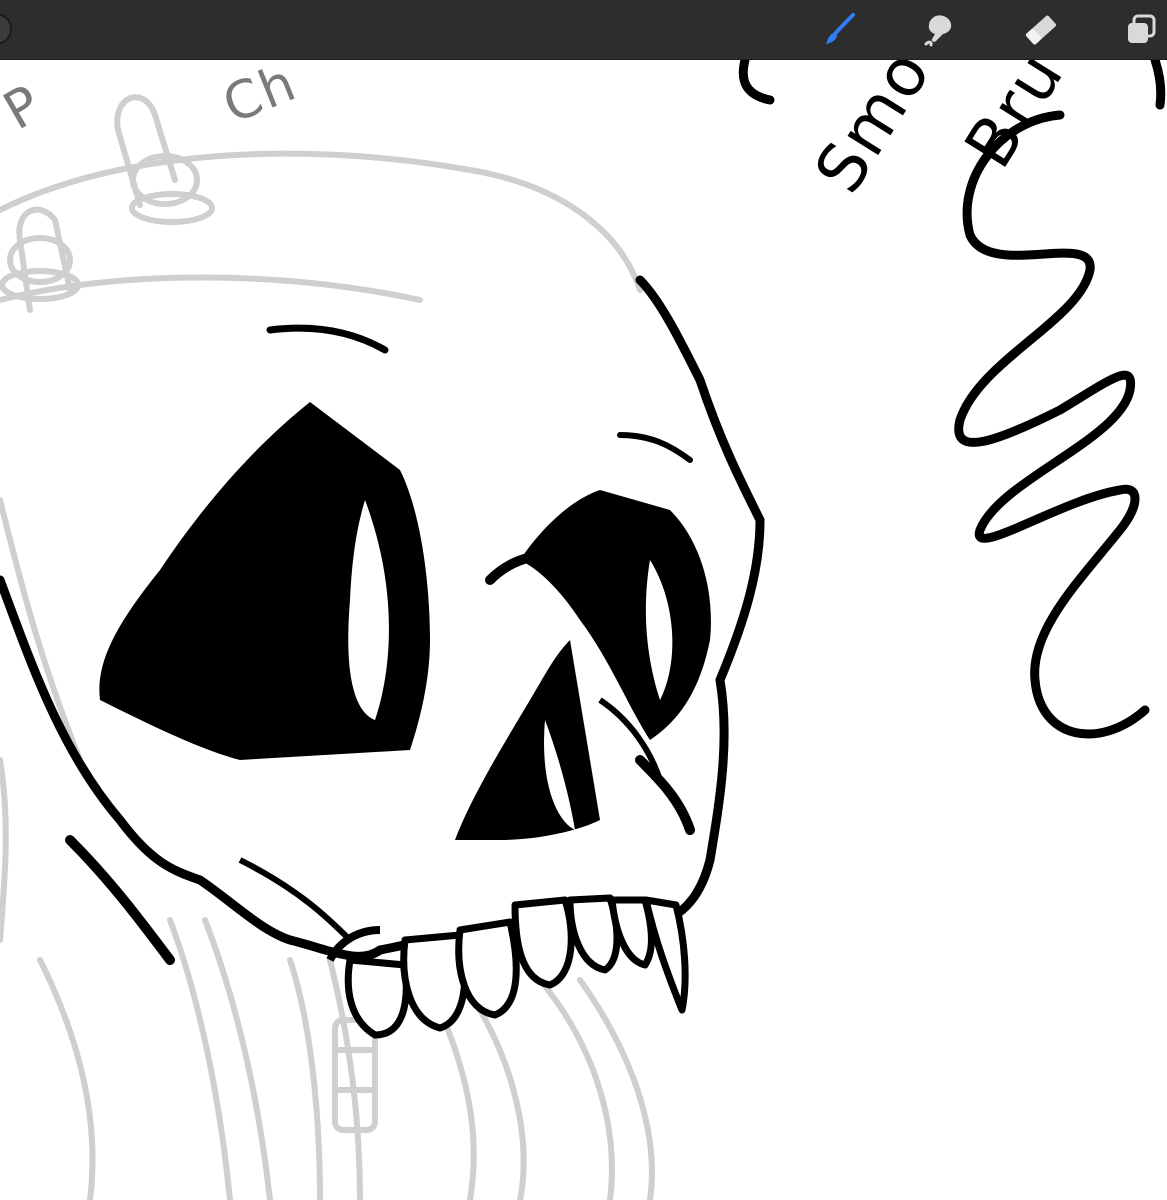  Describe the element at coordinates (6, 29) in the screenshot. I see `gallery-button-edge` at that location.